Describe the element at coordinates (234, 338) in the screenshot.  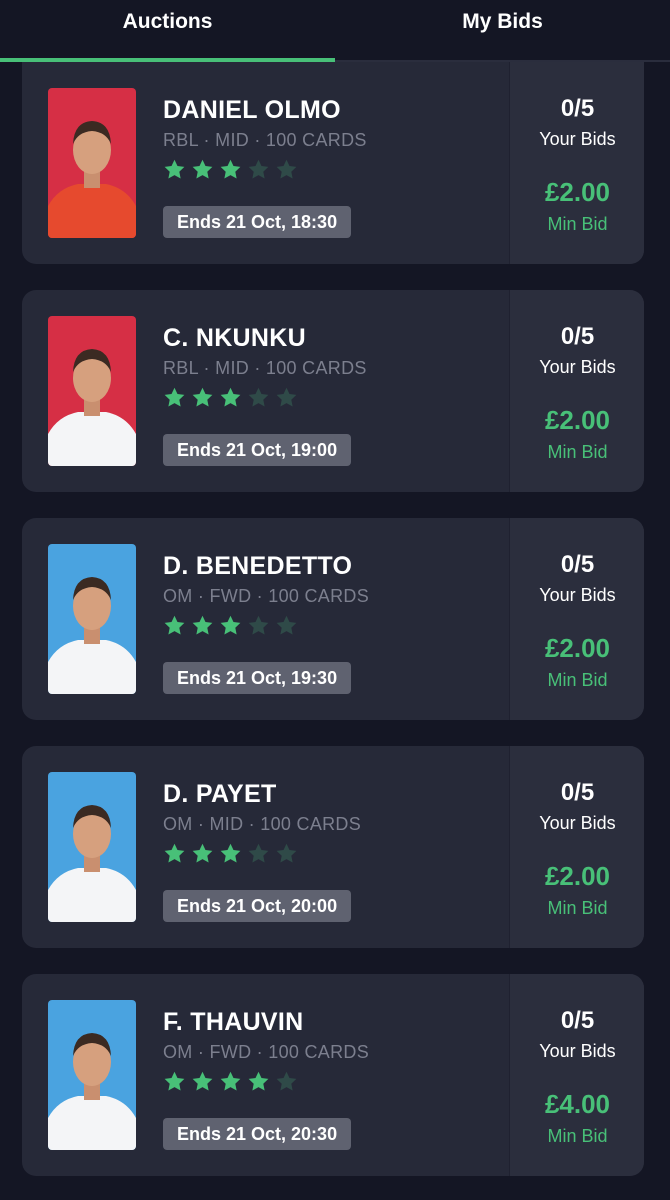
I see `player-name: C. NKUNKU` at that location.